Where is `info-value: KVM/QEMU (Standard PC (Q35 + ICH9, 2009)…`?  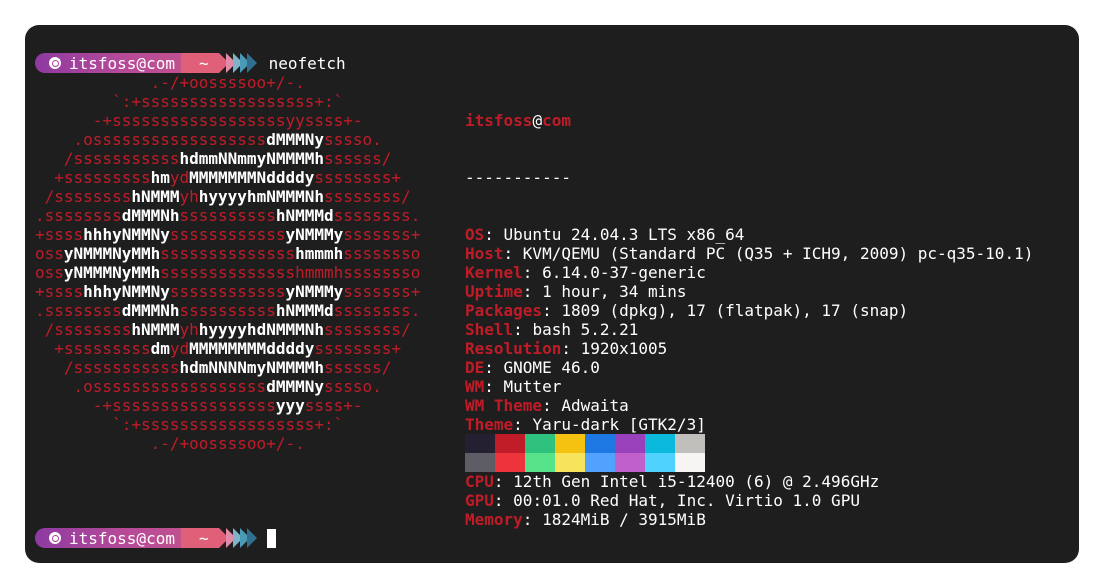 info-value: KVM/QEMU (Standard PC (Q35 + ICH9, 2009)… is located at coordinates (778, 253).